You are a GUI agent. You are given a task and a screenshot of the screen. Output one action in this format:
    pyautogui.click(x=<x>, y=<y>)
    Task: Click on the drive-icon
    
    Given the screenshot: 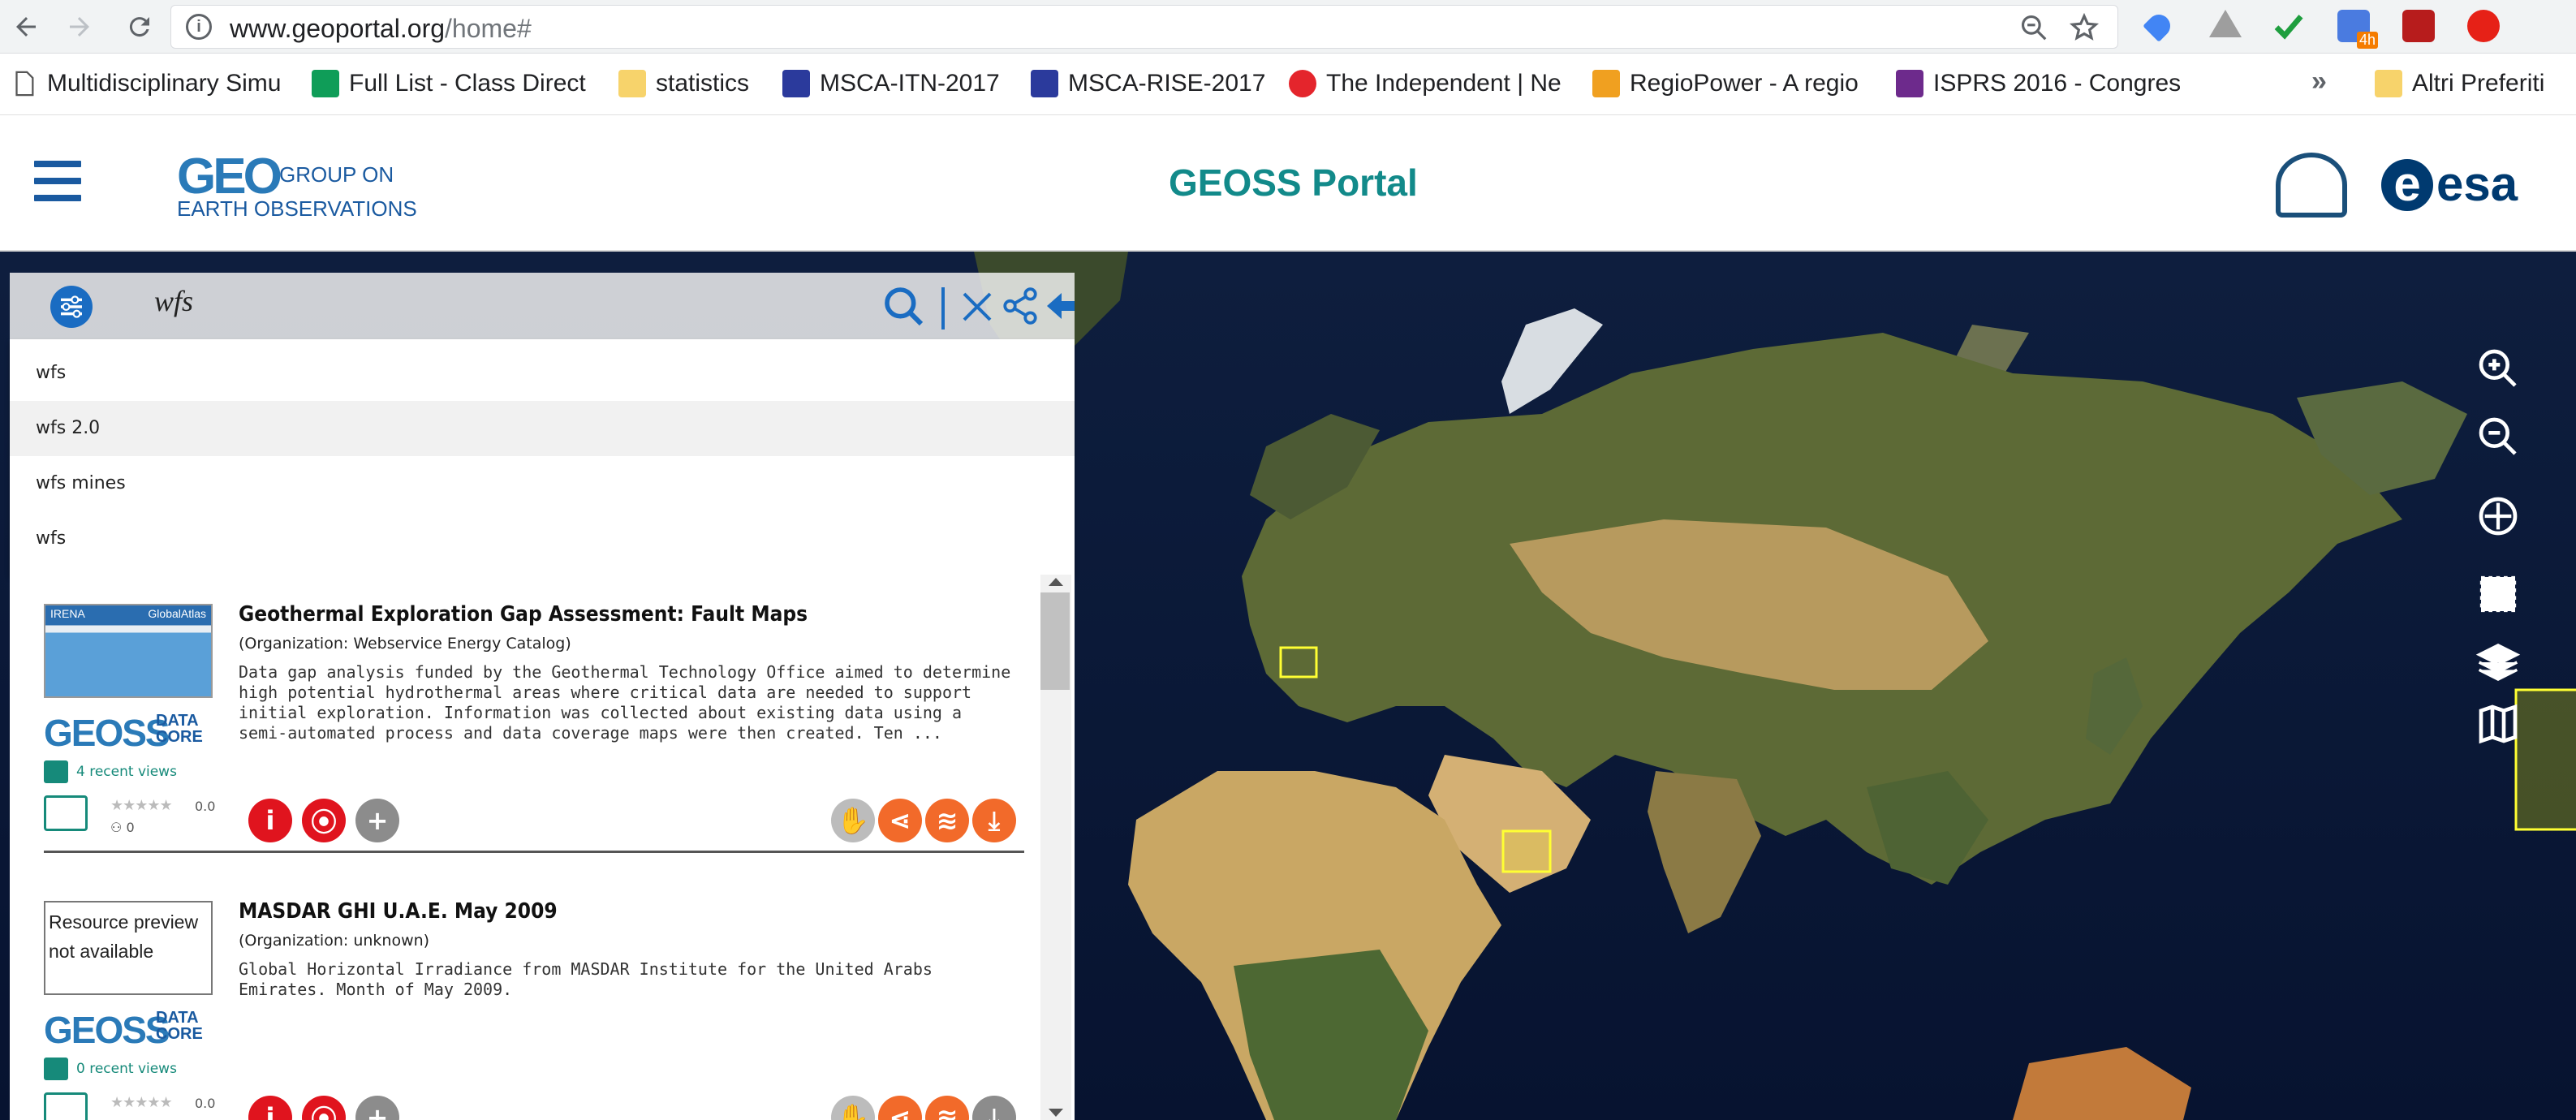 What is the action you would take?
    pyautogui.click(x=2226, y=24)
    